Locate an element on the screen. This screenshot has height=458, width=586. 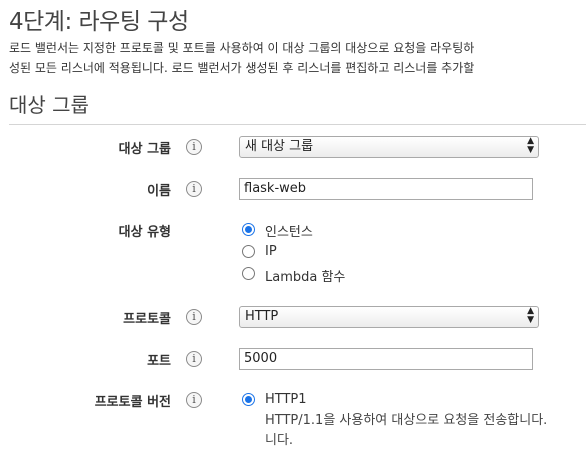
protocol-version-http1-label: HTTP1 is located at coordinates (286, 399).